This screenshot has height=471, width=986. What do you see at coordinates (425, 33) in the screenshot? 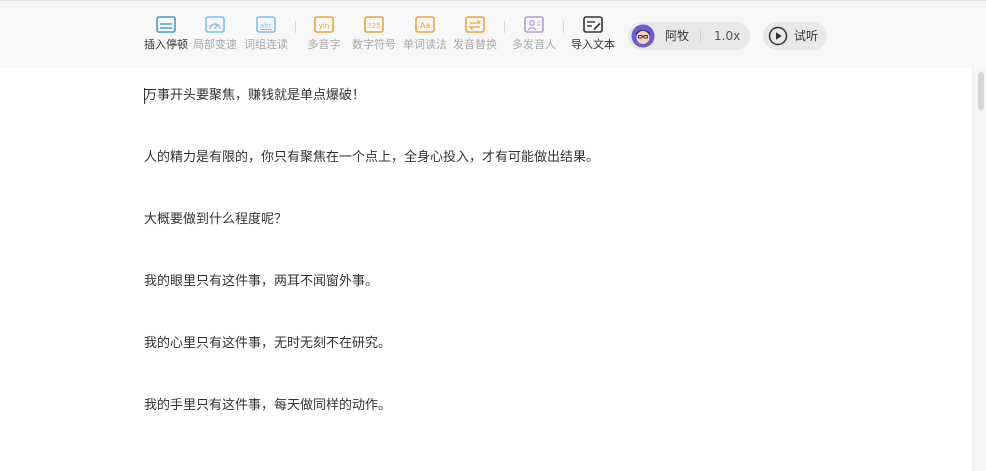
I see `word-reading-button: Aa 单词读法` at bounding box center [425, 33].